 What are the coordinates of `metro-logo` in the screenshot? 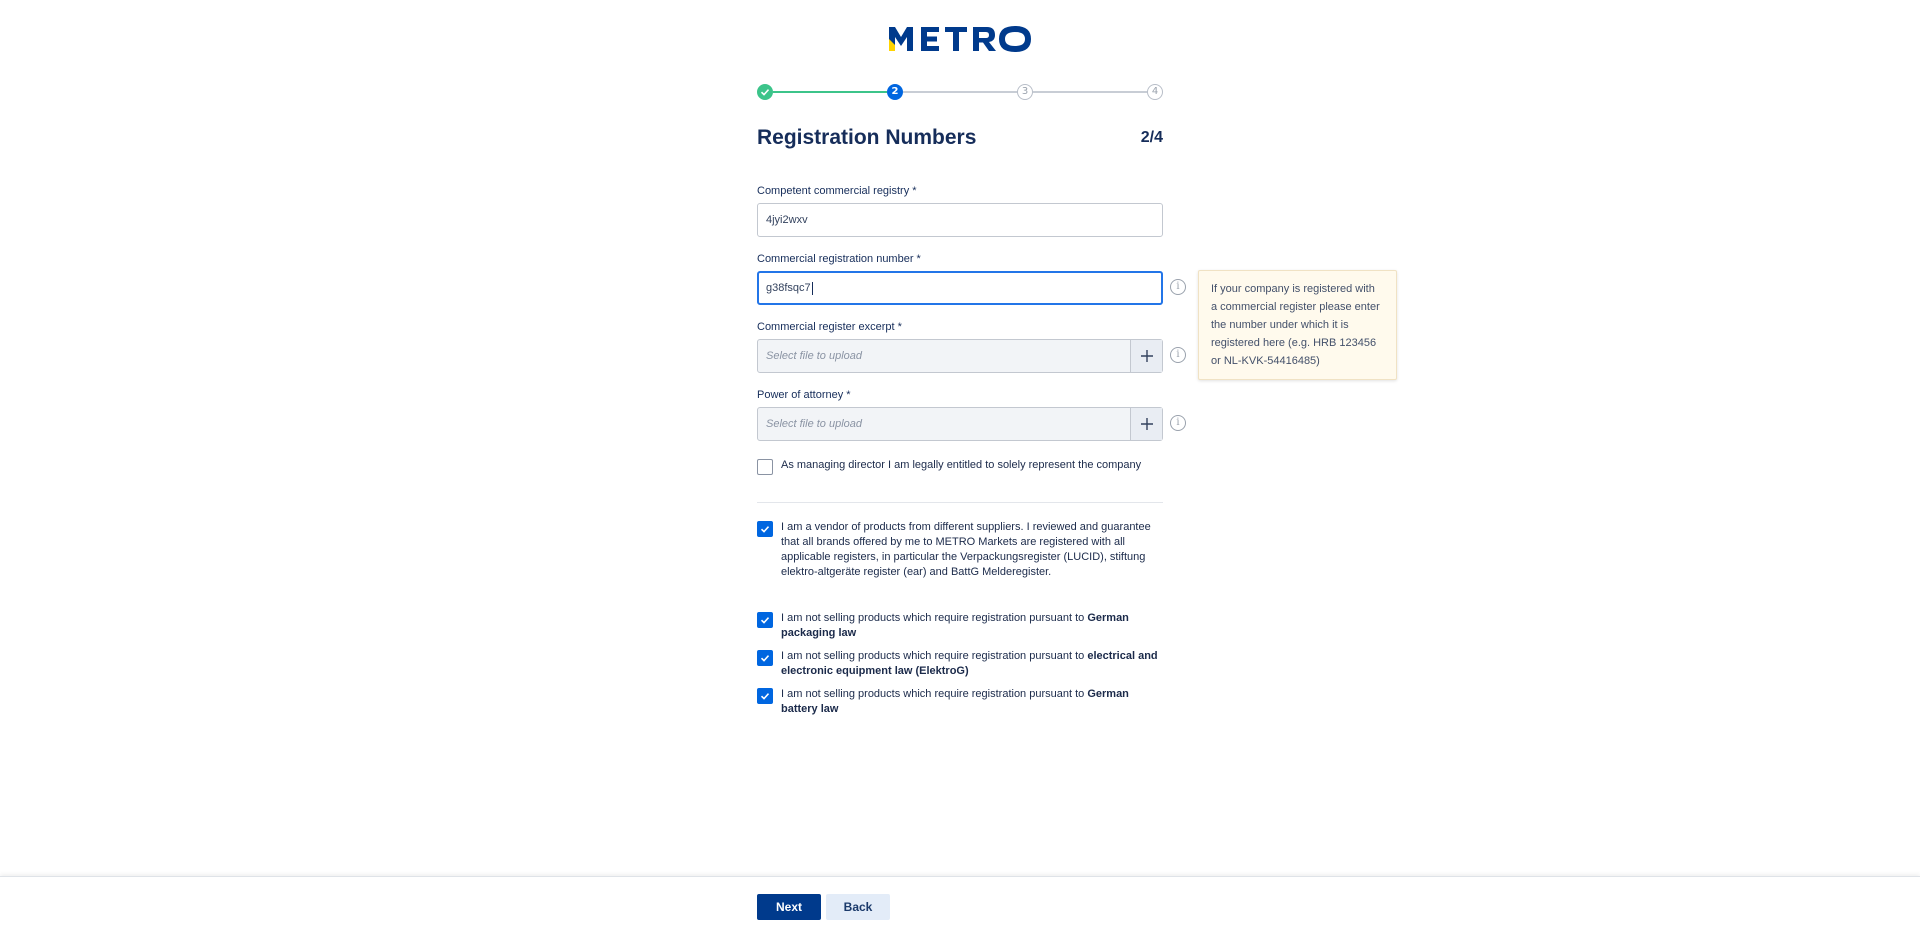 It's located at (960, 41).